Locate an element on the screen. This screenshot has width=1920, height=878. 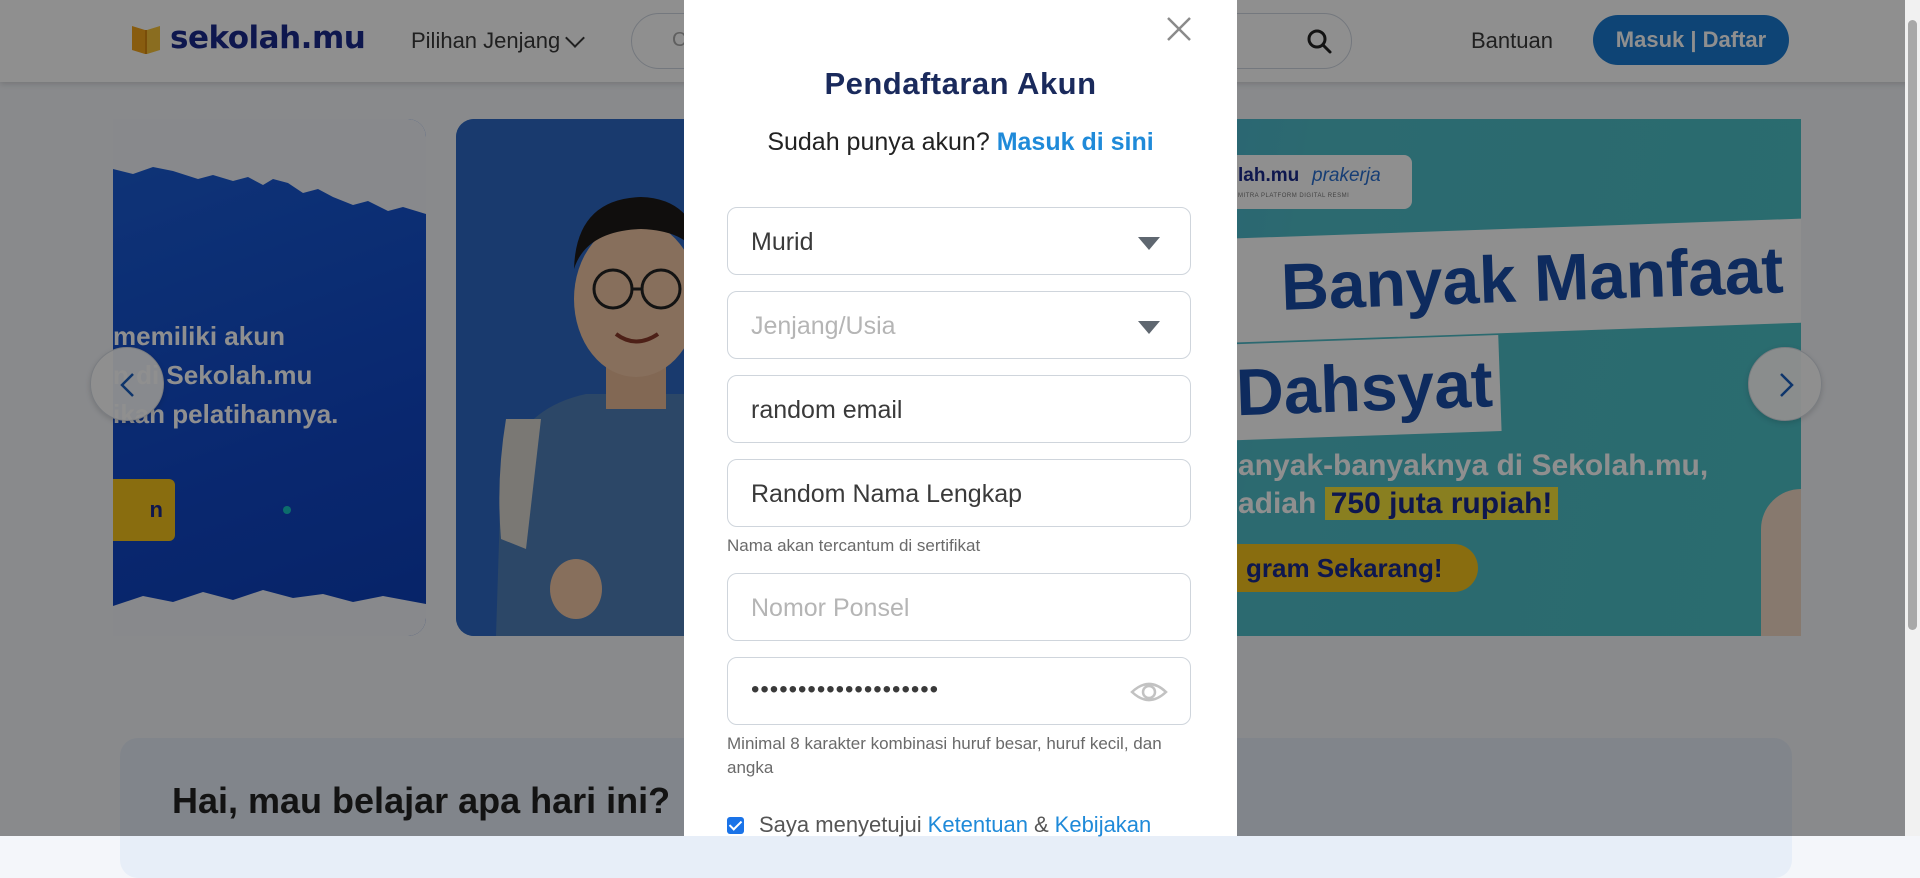
email-field-value: random email is located at coordinates (827, 410).